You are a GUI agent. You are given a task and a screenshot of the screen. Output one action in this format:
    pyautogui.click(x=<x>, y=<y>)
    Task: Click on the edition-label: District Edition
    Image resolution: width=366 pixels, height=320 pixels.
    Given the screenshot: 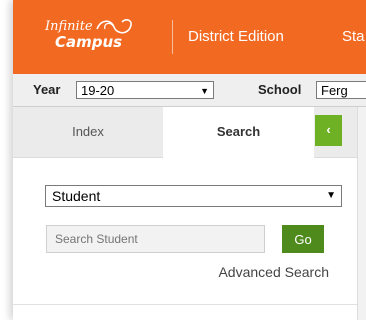 What is the action you would take?
    pyautogui.click(x=236, y=36)
    